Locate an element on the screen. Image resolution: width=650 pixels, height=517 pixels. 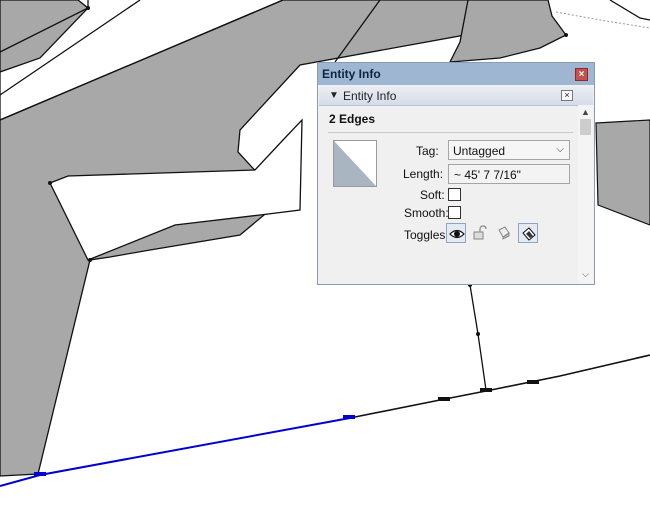
scroll-down-icon: ⌵ is located at coordinates (585, 274).